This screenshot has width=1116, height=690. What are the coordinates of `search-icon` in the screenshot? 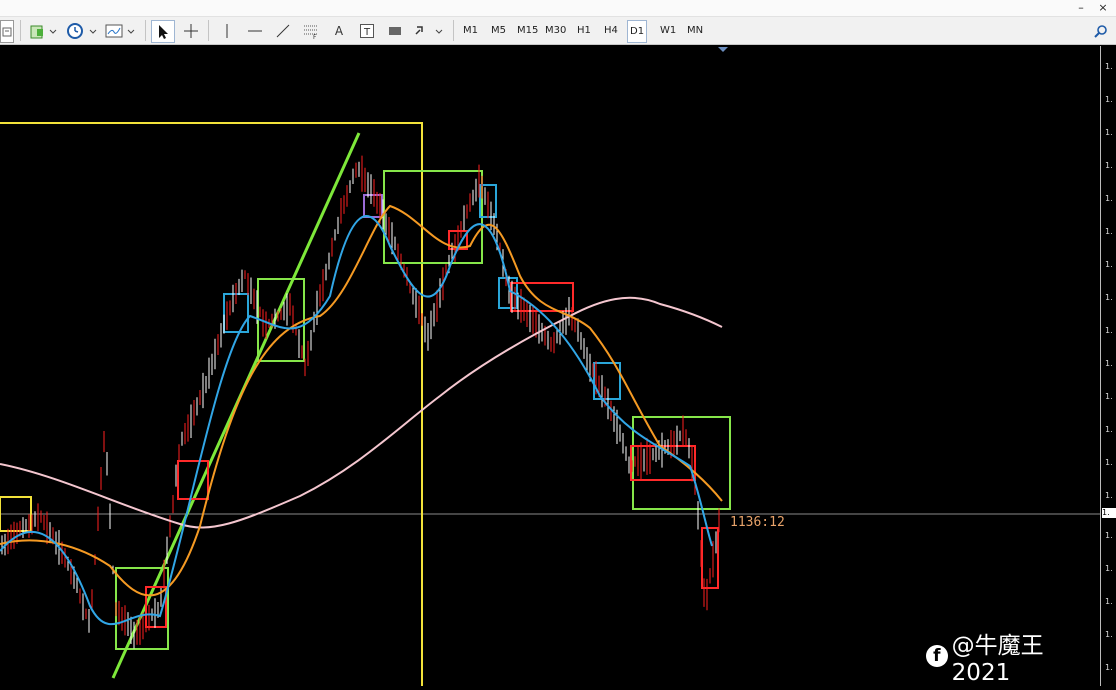 It's located at (1101, 30).